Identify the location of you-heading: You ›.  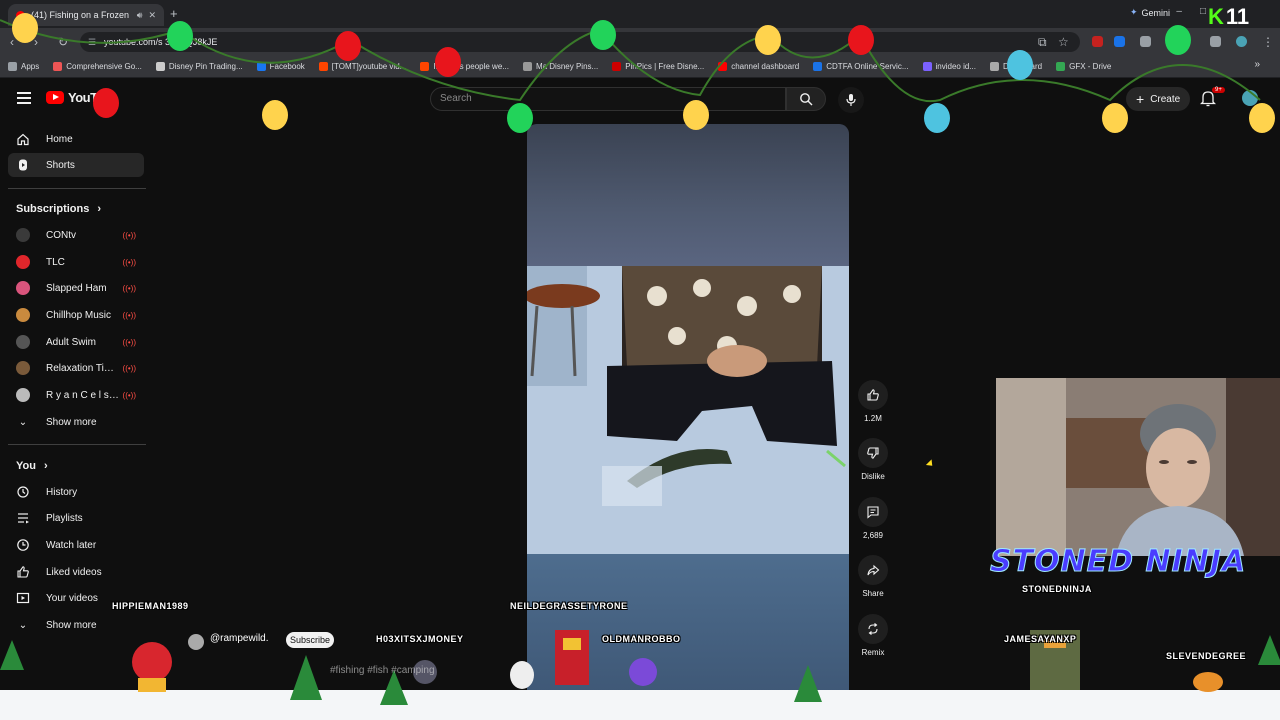
(32, 466).